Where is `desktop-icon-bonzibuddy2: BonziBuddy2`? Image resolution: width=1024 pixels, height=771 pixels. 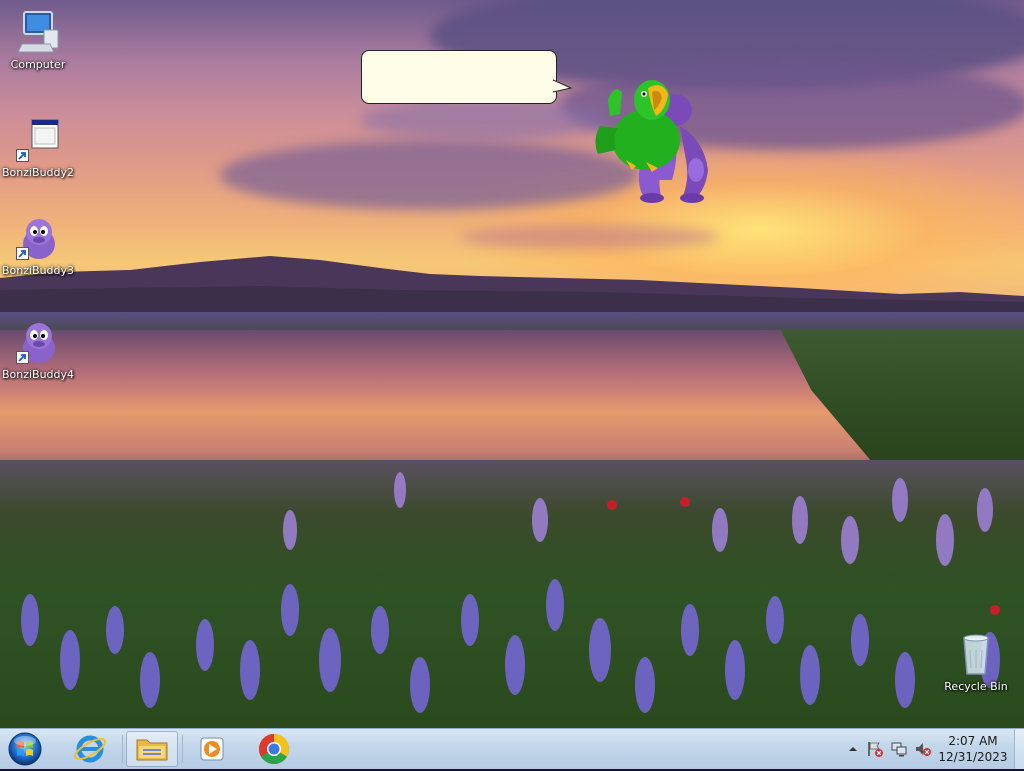 desktop-icon-bonzibuddy2: BonziBuddy2 is located at coordinates (38, 147).